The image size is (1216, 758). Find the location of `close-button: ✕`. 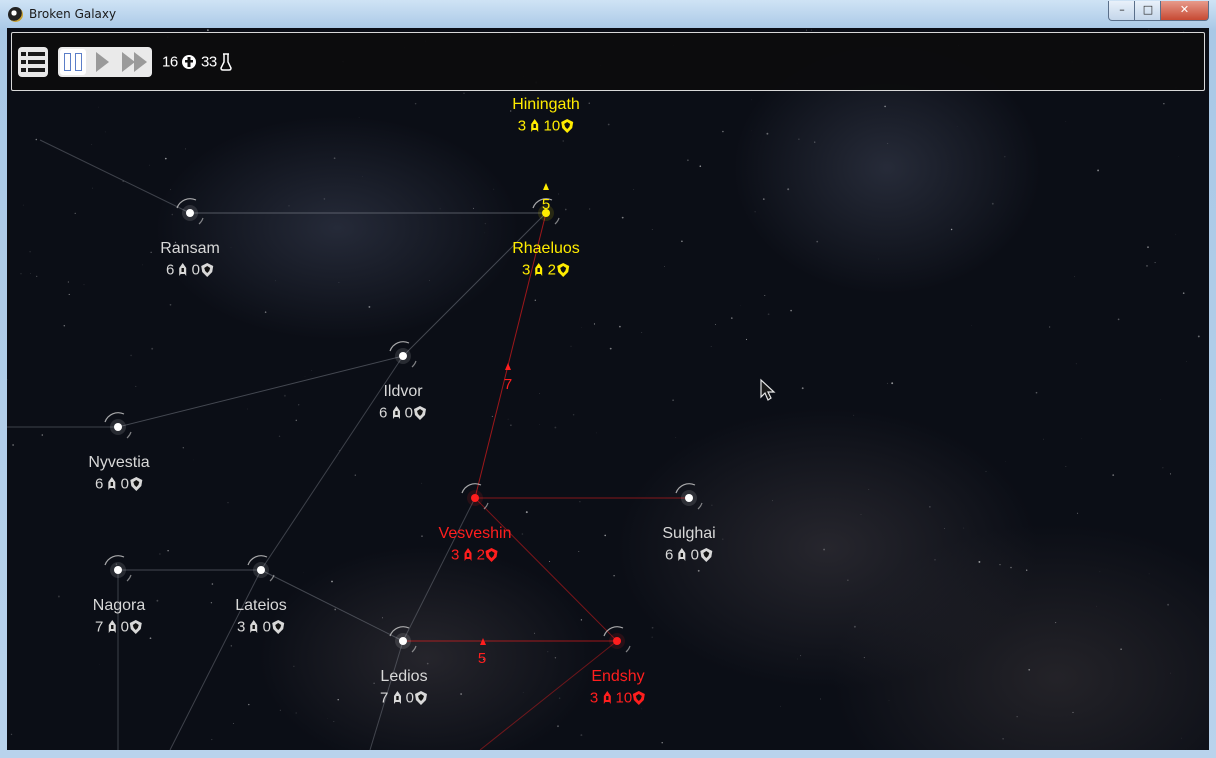

close-button: ✕ is located at coordinates (1184, 11).